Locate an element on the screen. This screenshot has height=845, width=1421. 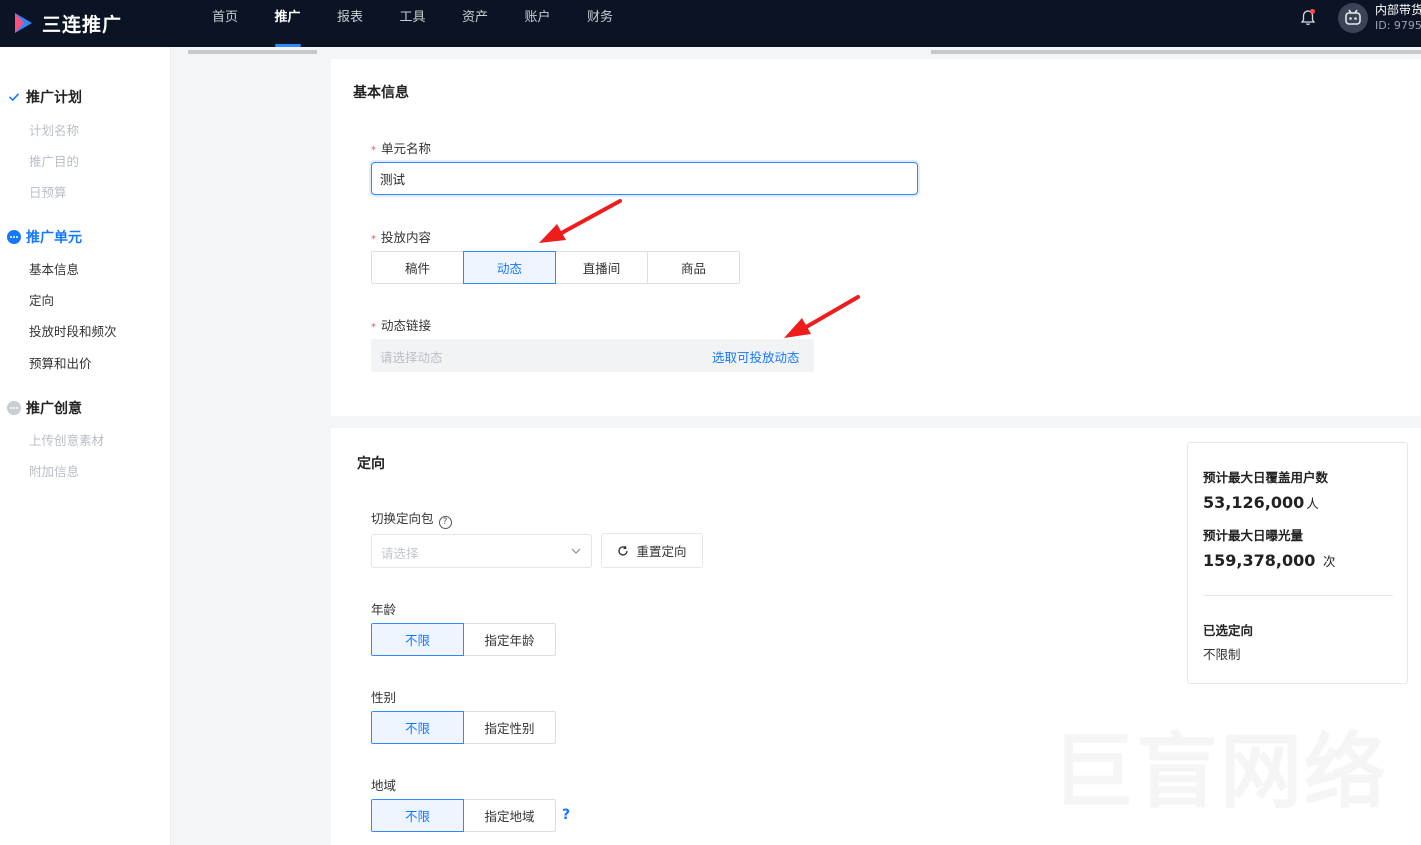
user-name: 内部带货 is located at coordinates (1398, 9).